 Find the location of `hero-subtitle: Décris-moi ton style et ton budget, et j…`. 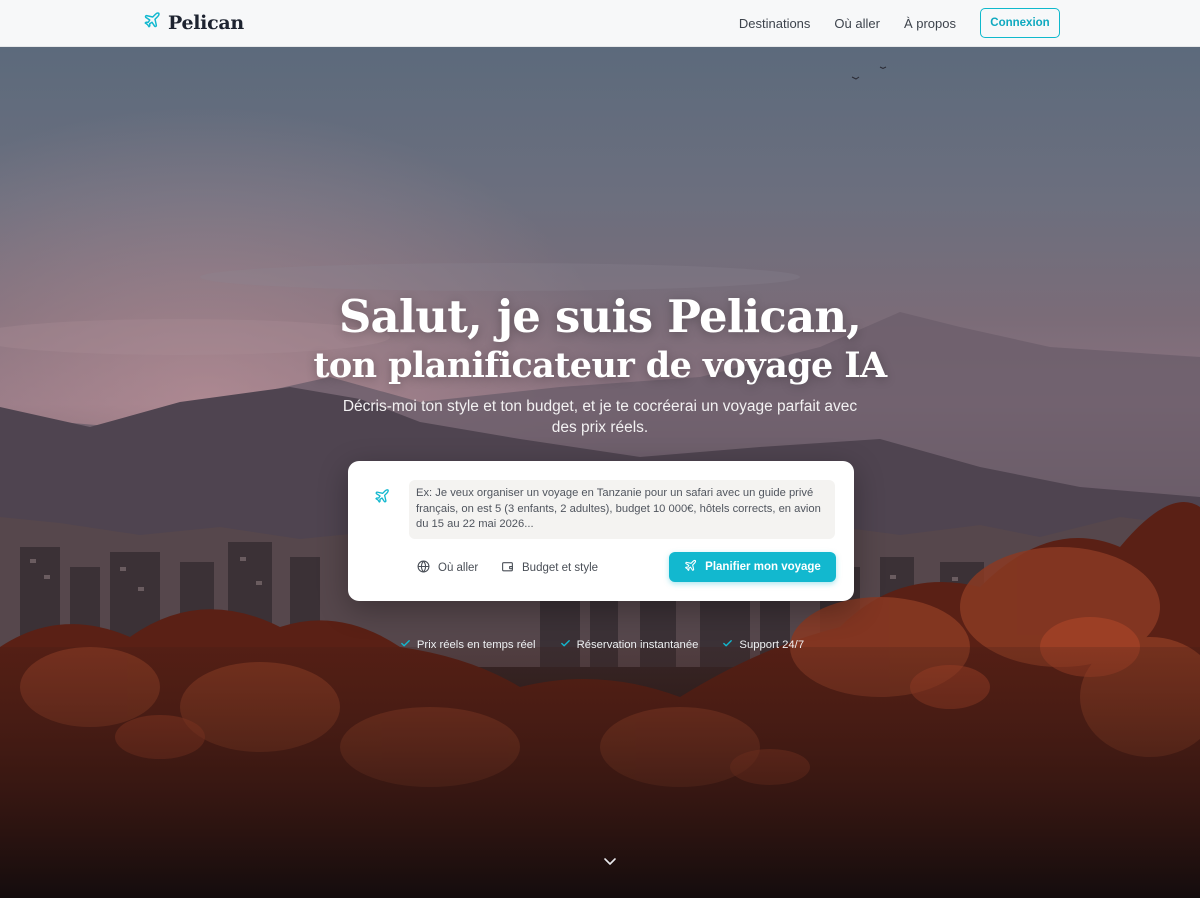

hero-subtitle: Décris-moi ton style et ton budget, et j… is located at coordinates (600, 417).